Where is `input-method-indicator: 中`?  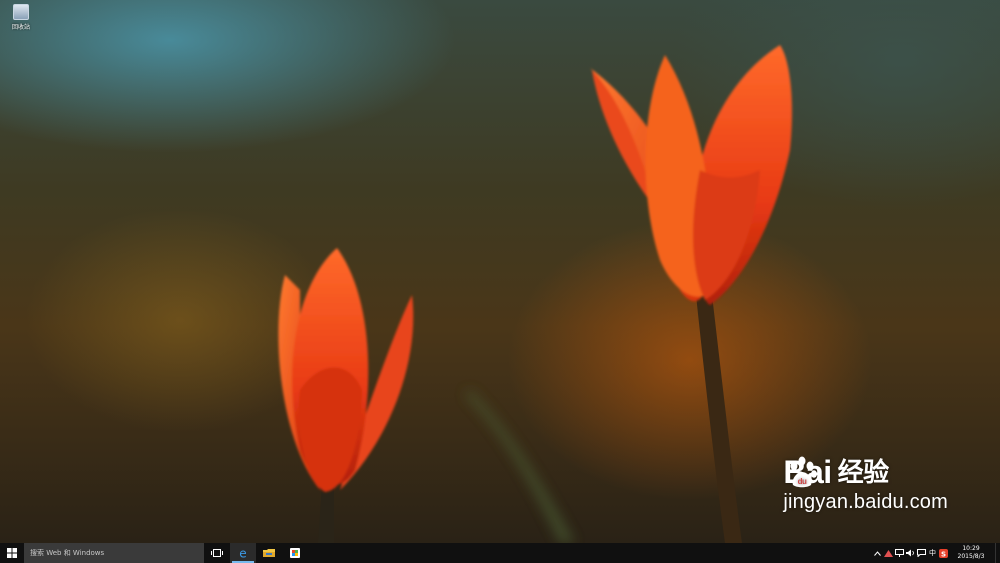
input-method-indicator: 中 is located at coordinates (932, 553).